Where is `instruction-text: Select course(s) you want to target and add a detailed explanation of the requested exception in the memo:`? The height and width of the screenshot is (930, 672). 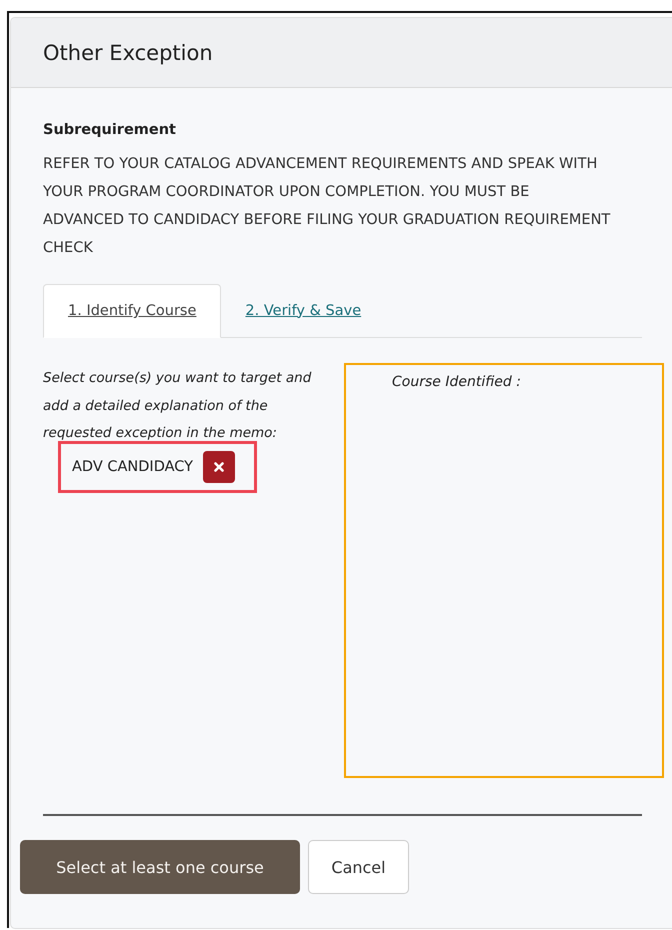 instruction-text: Select course(s) you want to target and add a detailed explanation of the requested exception in the memo: is located at coordinates (177, 406).